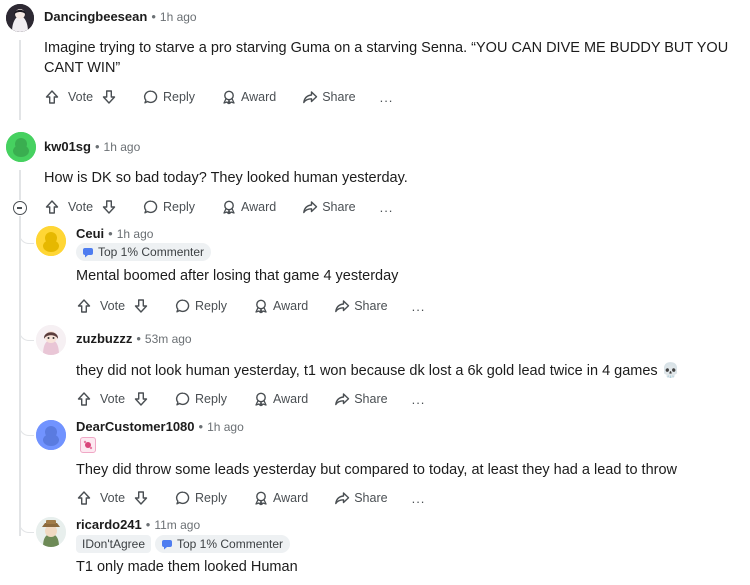 The height and width of the screenshot is (585, 750). I want to click on collapse-thread-button, so click(20, 208).